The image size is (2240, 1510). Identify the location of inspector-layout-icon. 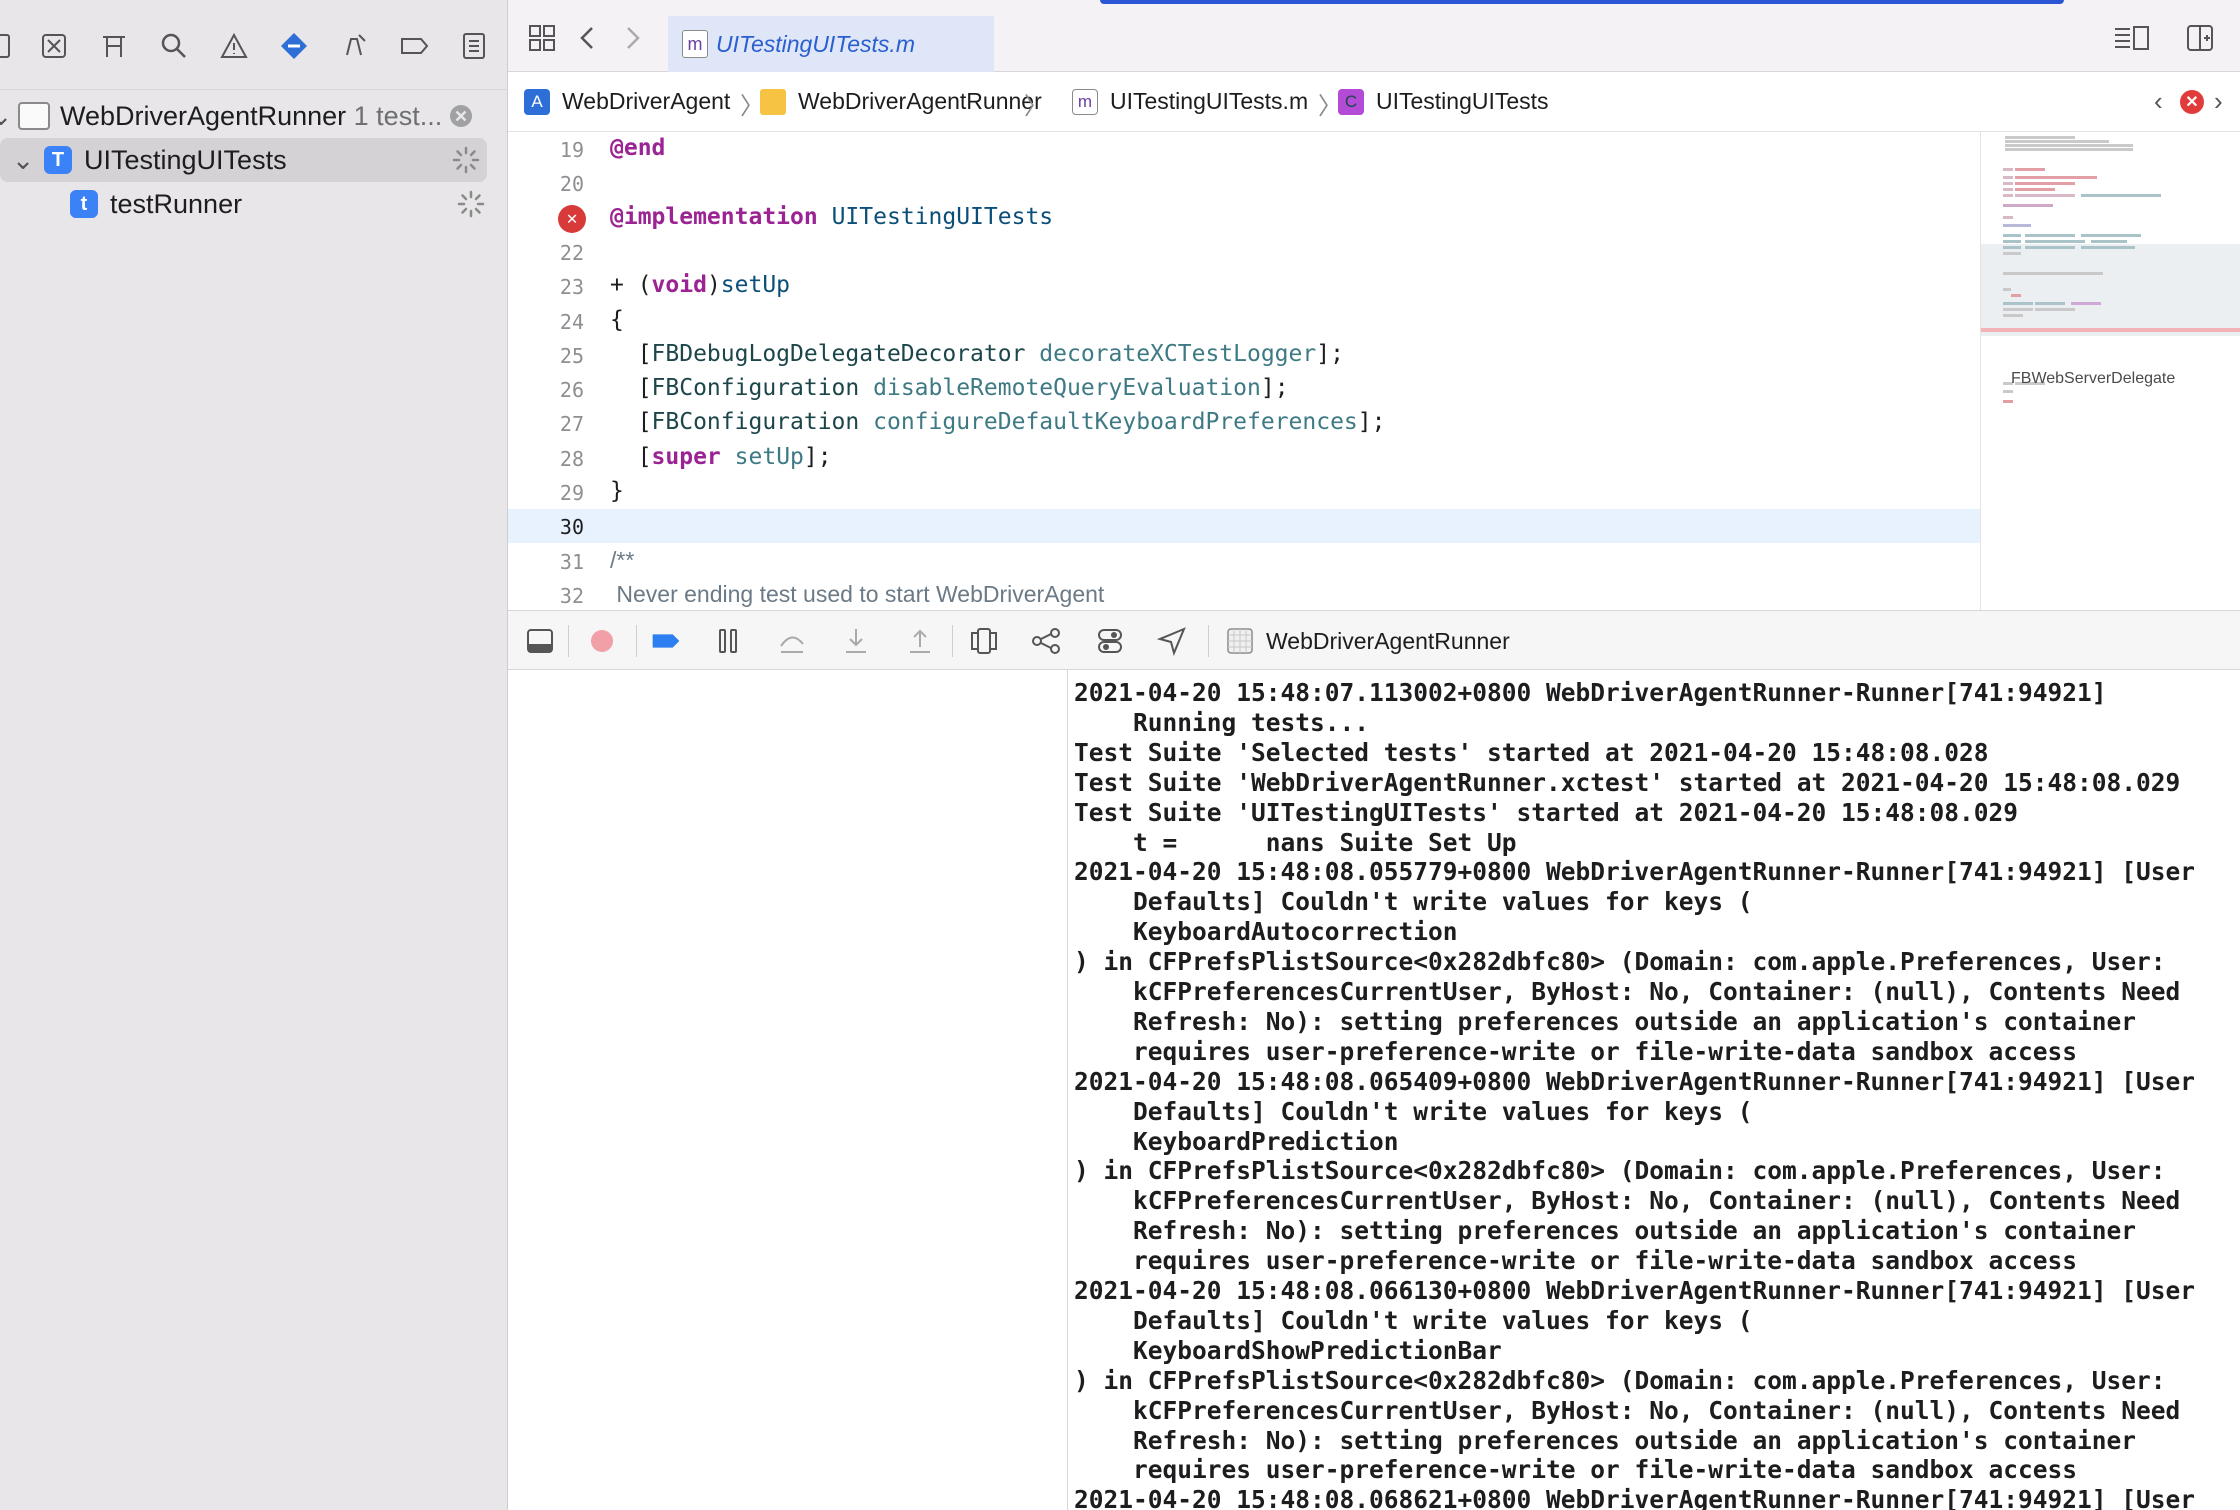
(2132, 38).